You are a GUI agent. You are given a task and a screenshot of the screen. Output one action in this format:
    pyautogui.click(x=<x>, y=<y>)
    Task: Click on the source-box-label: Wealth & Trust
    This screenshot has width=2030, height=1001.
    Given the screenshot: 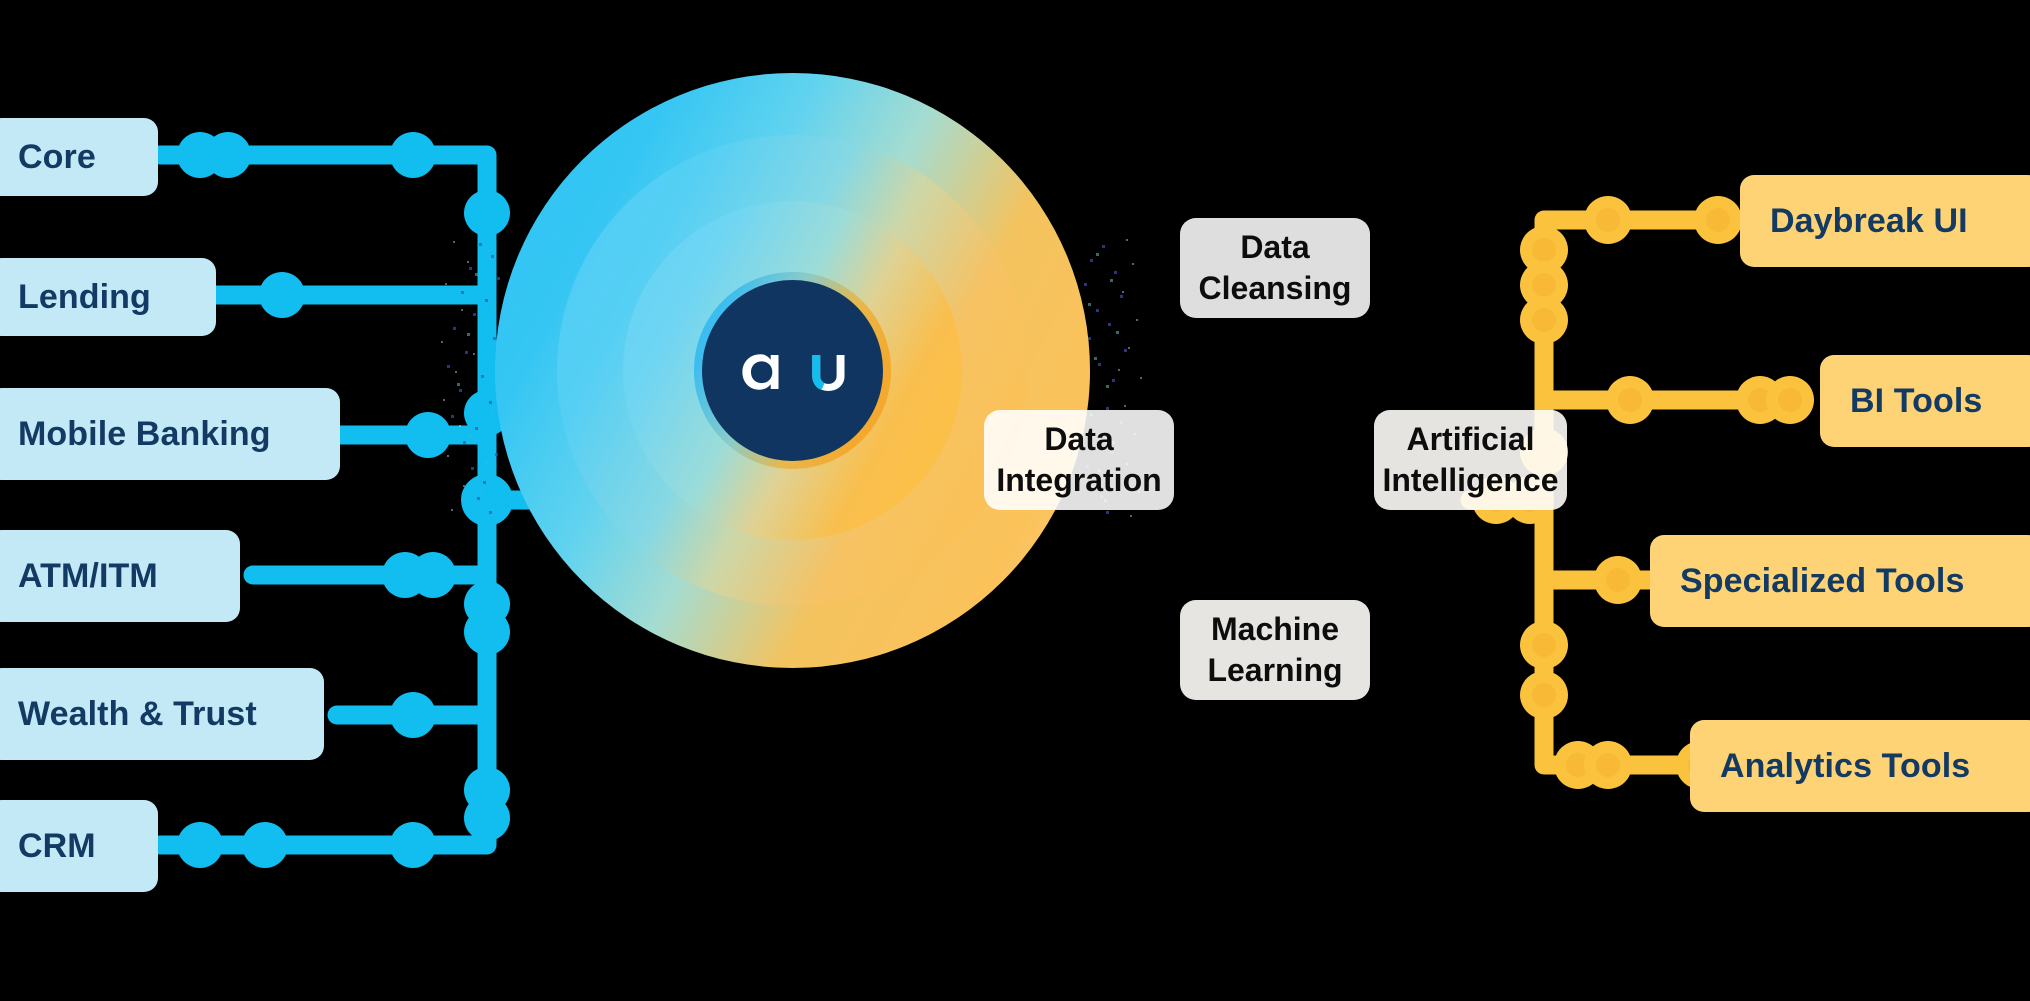 What is the action you would take?
    pyautogui.click(x=137, y=713)
    